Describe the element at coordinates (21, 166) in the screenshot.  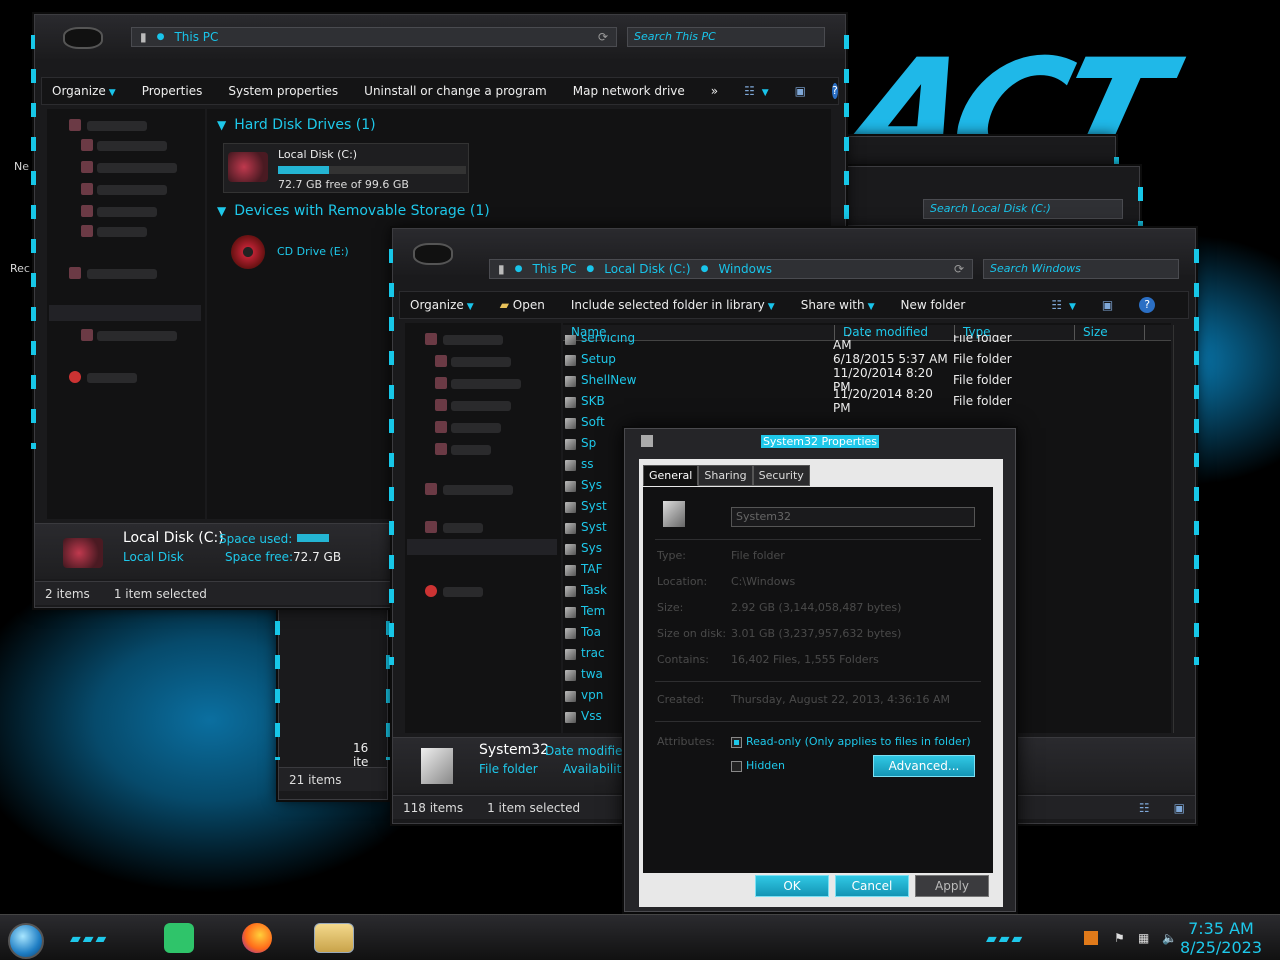
I see `desktop-icon-network: Ne` at that location.